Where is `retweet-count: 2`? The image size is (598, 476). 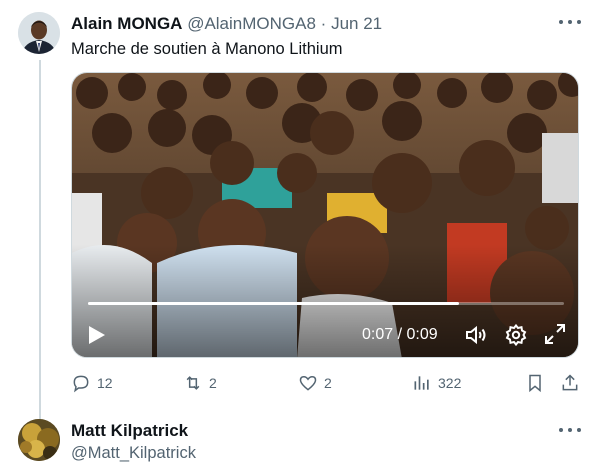 retweet-count: 2 is located at coordinates (213, 383).